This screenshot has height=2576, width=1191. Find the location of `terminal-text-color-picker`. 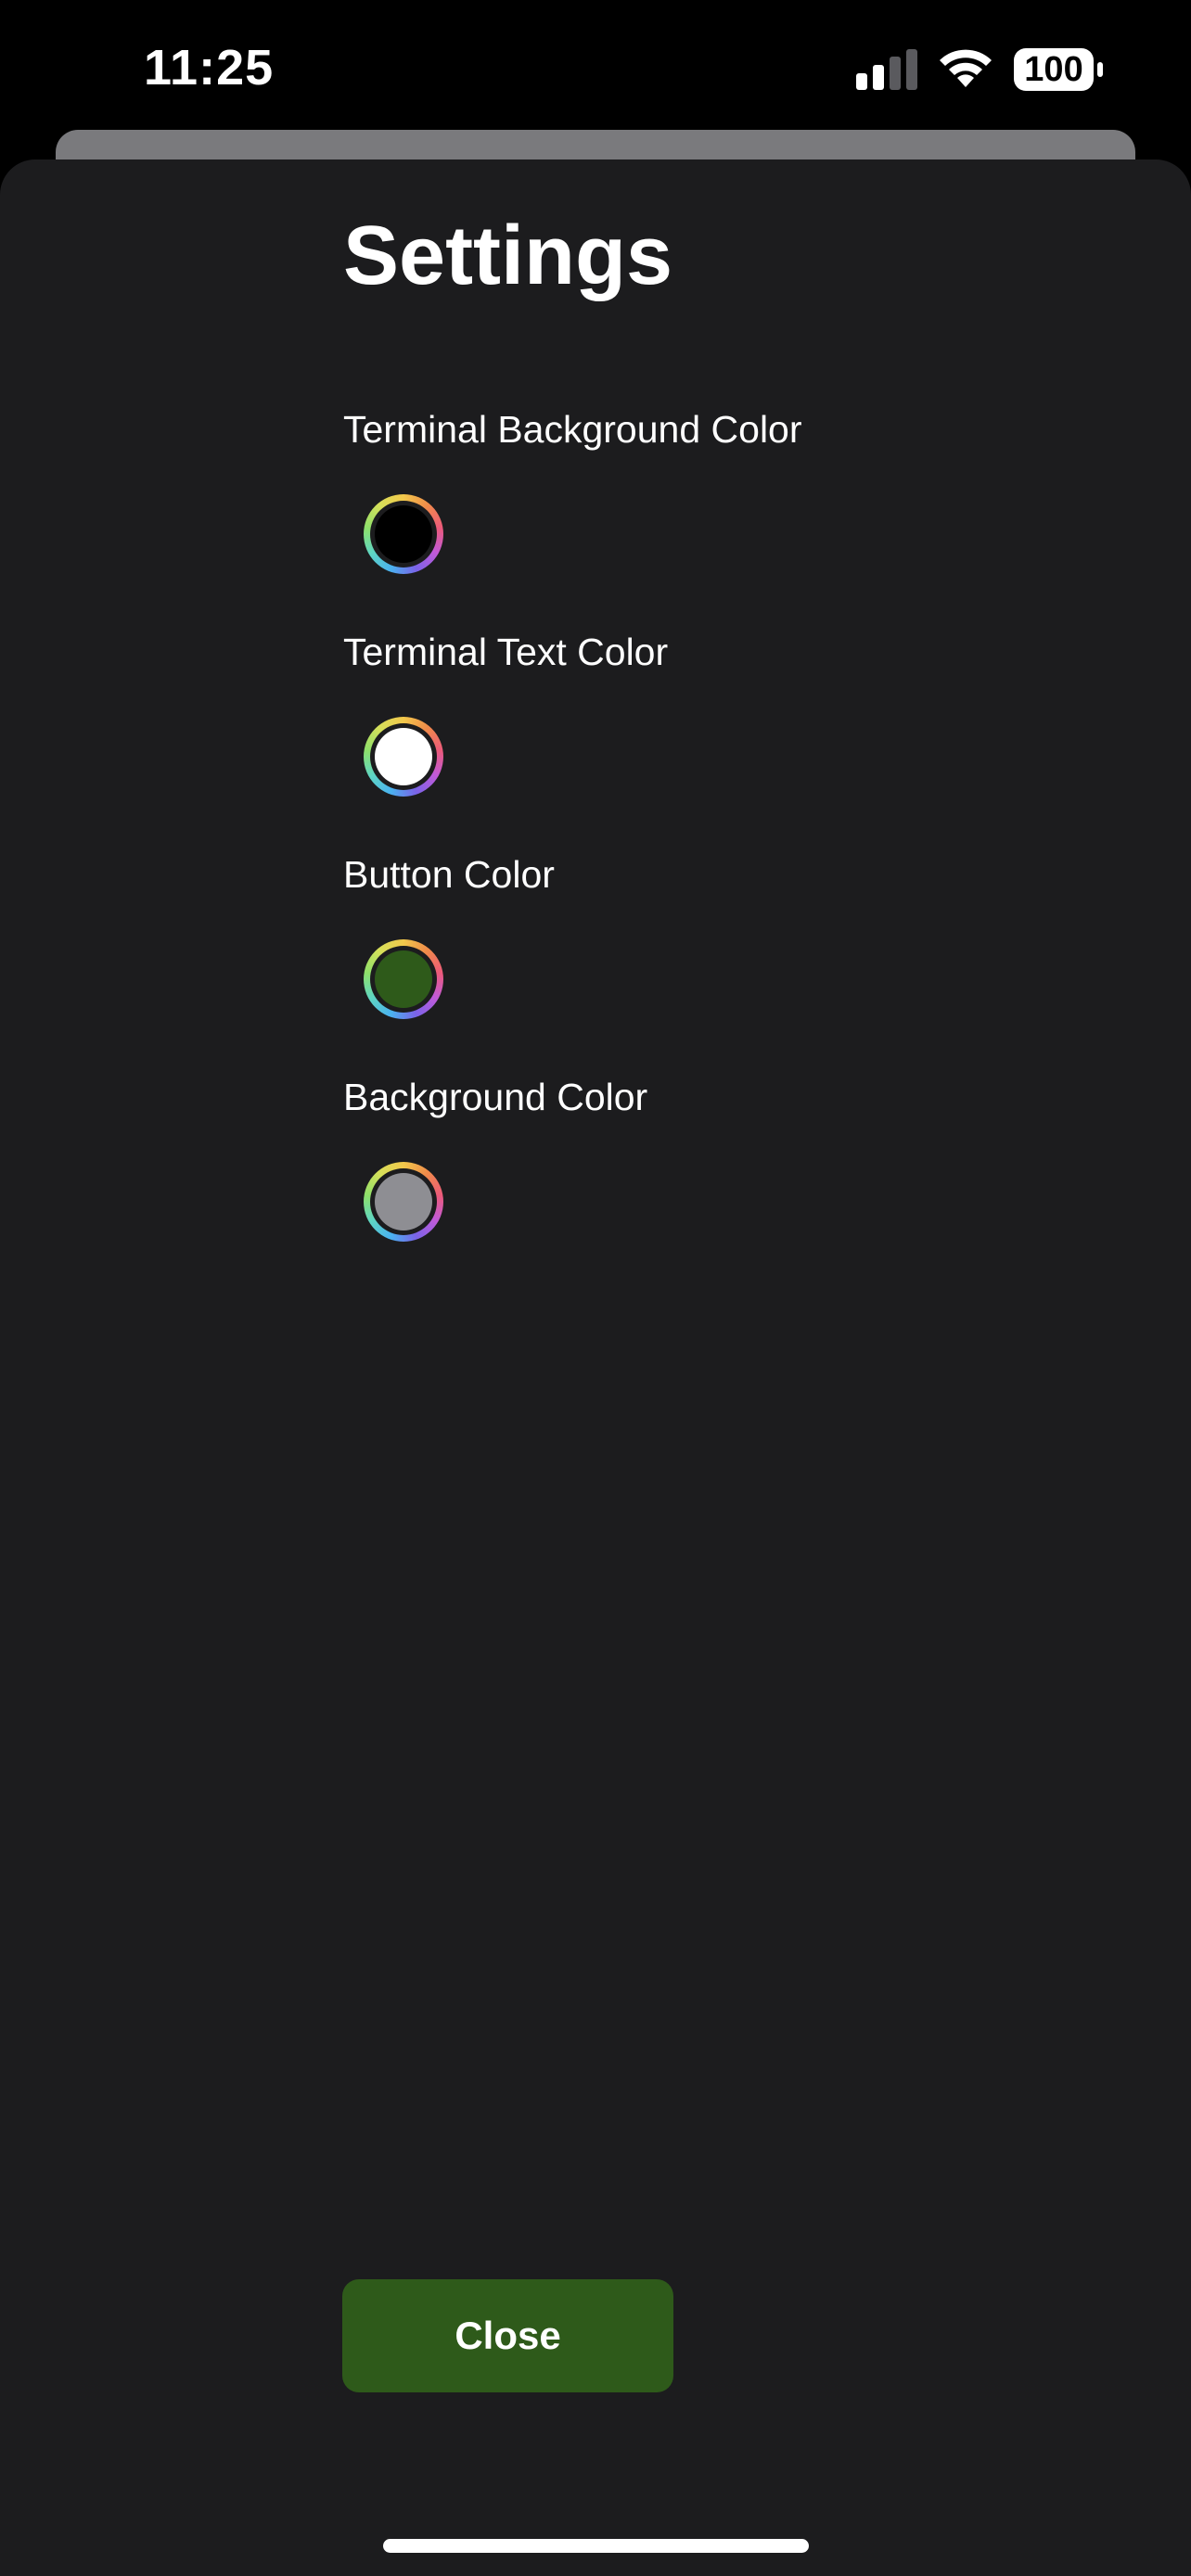

terminal-text-color-picker is located at coordinates (403, 757).